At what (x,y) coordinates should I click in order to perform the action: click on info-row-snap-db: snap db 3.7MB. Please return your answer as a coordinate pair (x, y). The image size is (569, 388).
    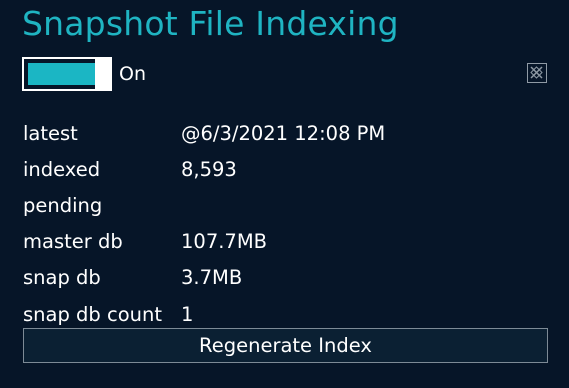
    Looking at the image, I should click on (204, 278).